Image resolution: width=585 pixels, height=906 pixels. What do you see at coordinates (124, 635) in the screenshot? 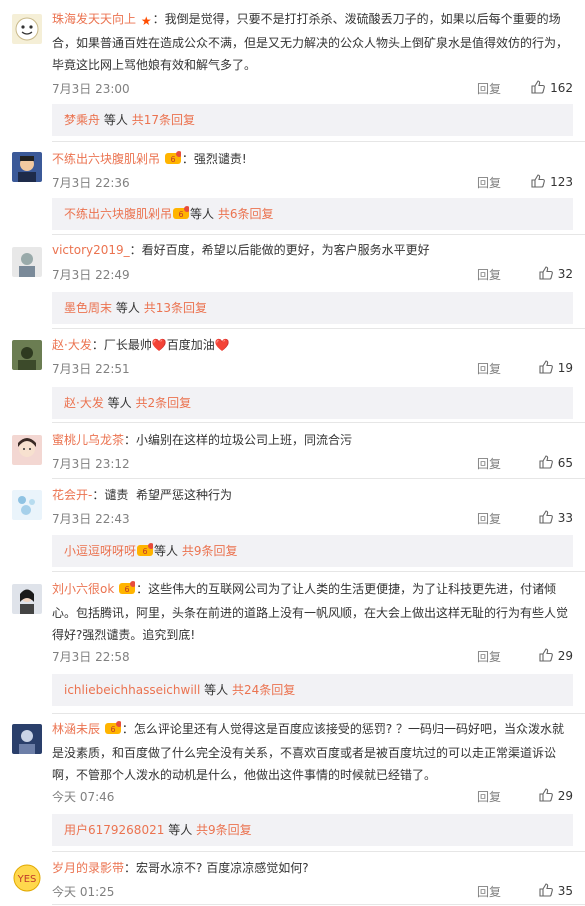
I see `comment-text-line: 得好?强烈谴责。追究到底!` at bounding box center [124, 635].